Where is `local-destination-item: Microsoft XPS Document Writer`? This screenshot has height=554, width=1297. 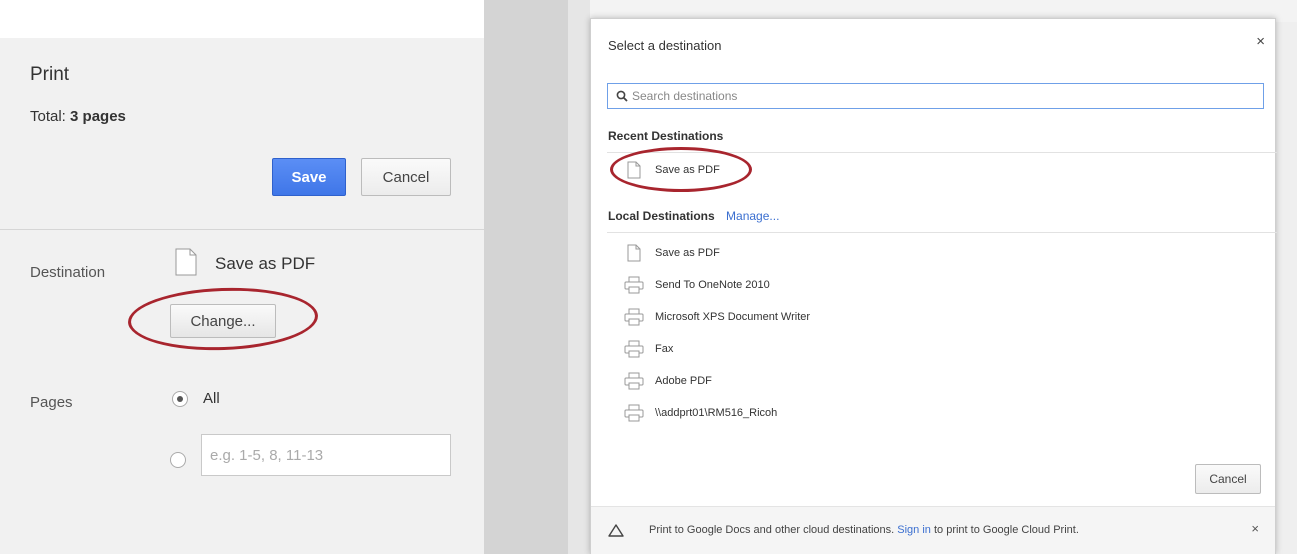 local-destination-item: Microsoft XPS Document Writer is located at coordinates (716, 317).